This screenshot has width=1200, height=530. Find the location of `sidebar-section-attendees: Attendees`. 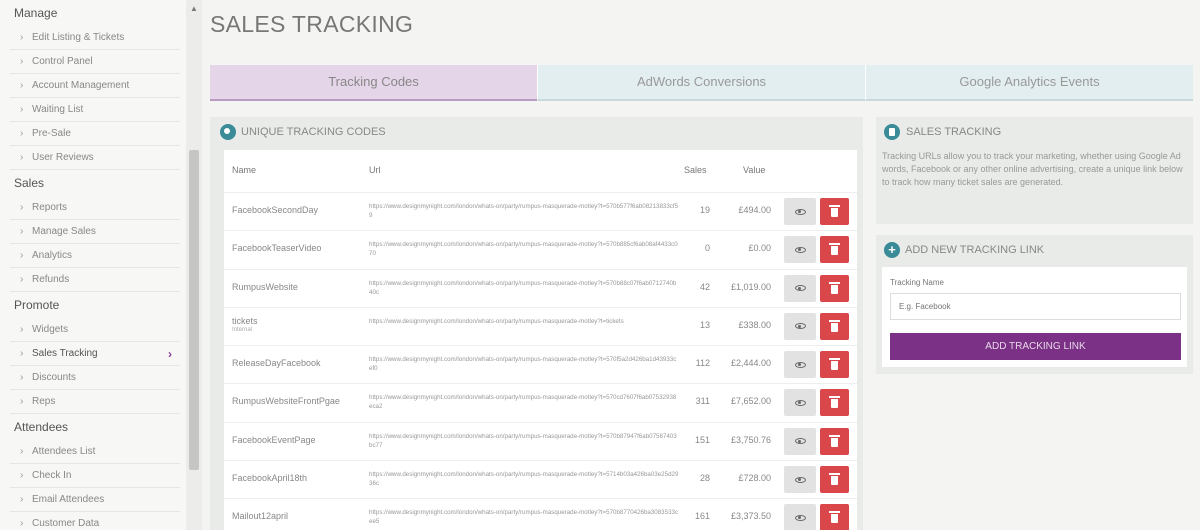

sidebar-section-attendees: Attendees is located at coordinates (41, 427).